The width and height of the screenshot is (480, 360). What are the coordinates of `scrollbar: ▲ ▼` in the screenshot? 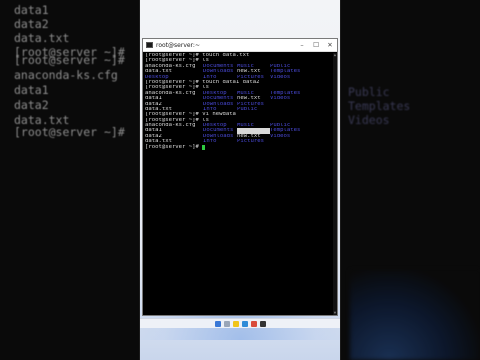 It's located at (335, 184).